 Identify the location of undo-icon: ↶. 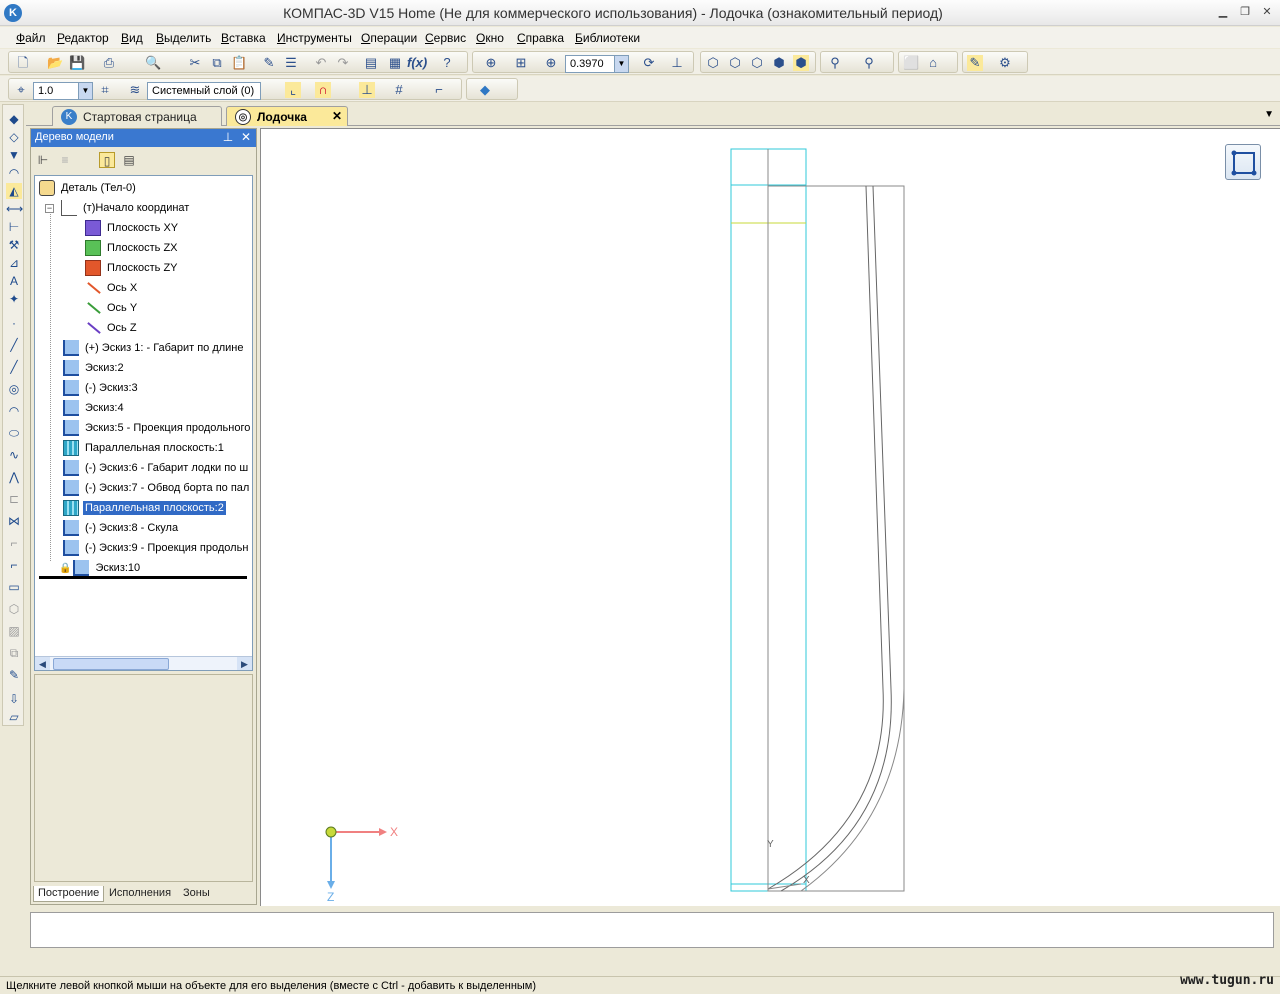
(321, 63).